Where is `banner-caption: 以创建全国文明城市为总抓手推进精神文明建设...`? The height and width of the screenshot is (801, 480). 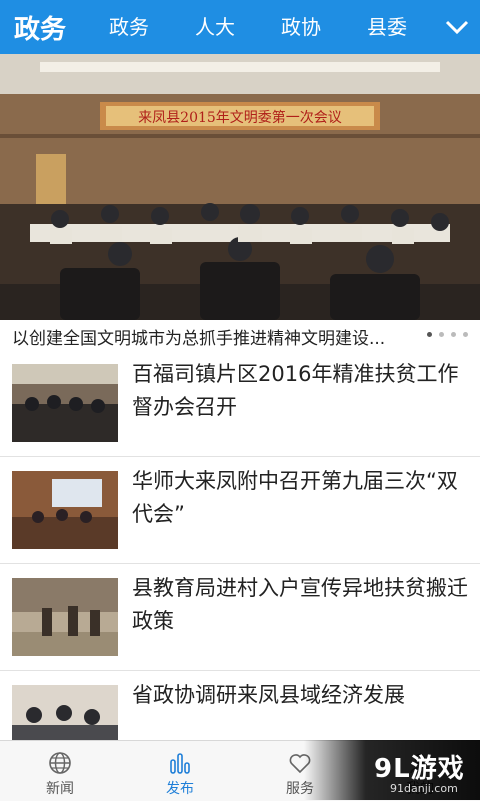
banner-caption: 以创建全国文明城市为总抓手推进精神文明建设... is located at coordinates (216, 336).